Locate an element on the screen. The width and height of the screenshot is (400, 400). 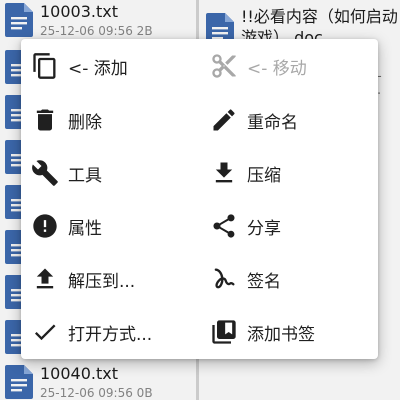
menu-item-add: <- 添加 is located at coordinates (110, 66).